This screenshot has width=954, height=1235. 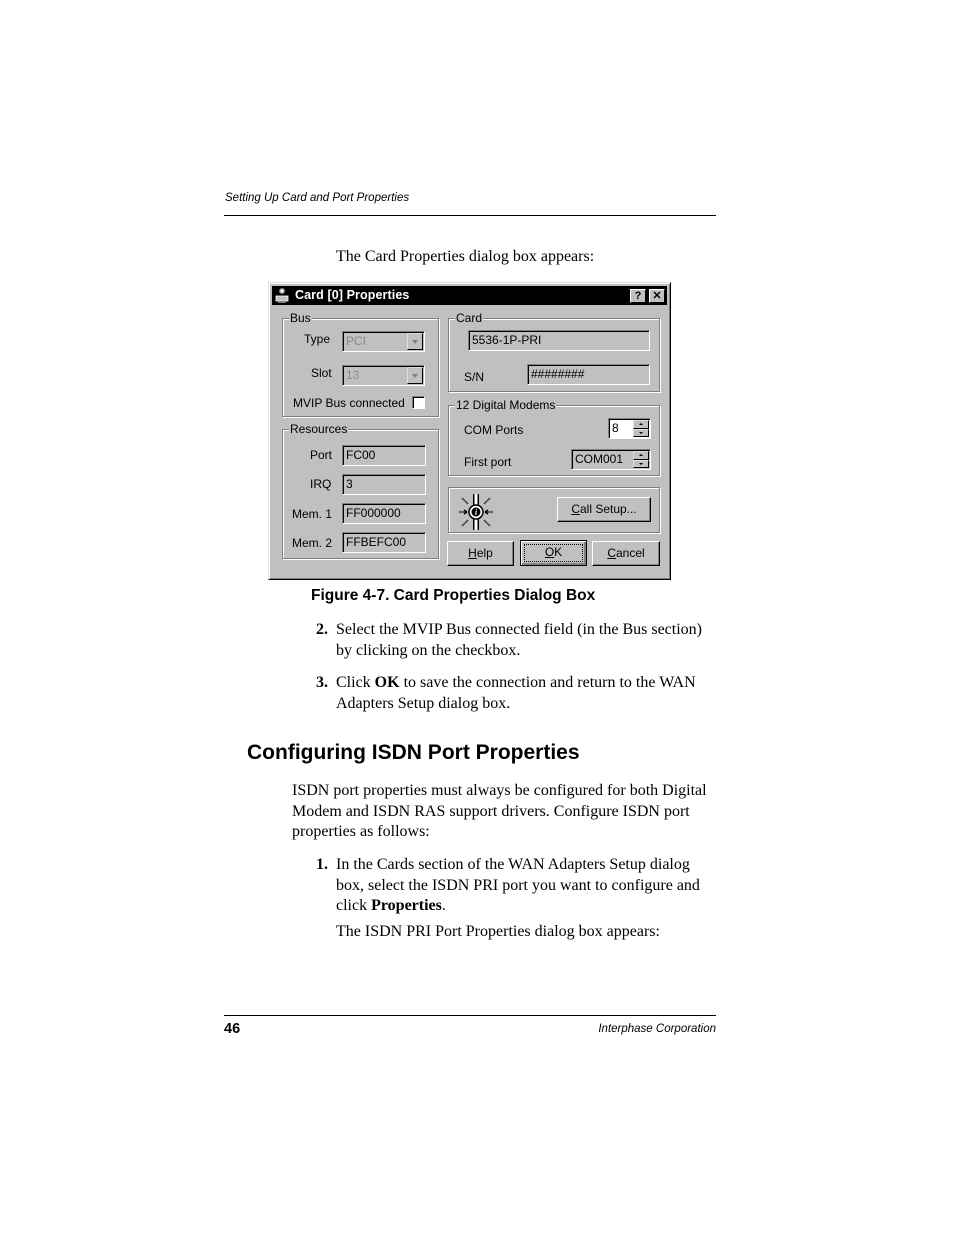 I want to click on step-number: 3., so click(x=322, y=682).